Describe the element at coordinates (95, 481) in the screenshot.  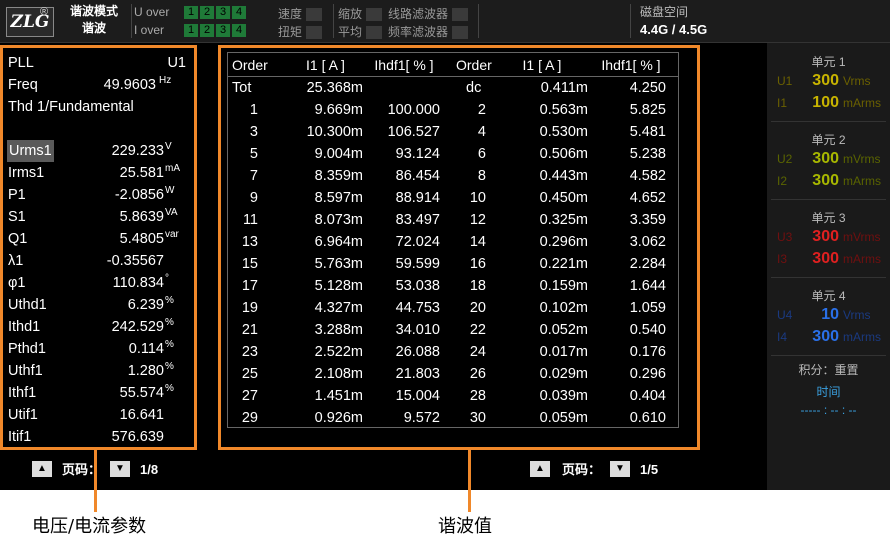
I see `parameter-callout-line` at that location.